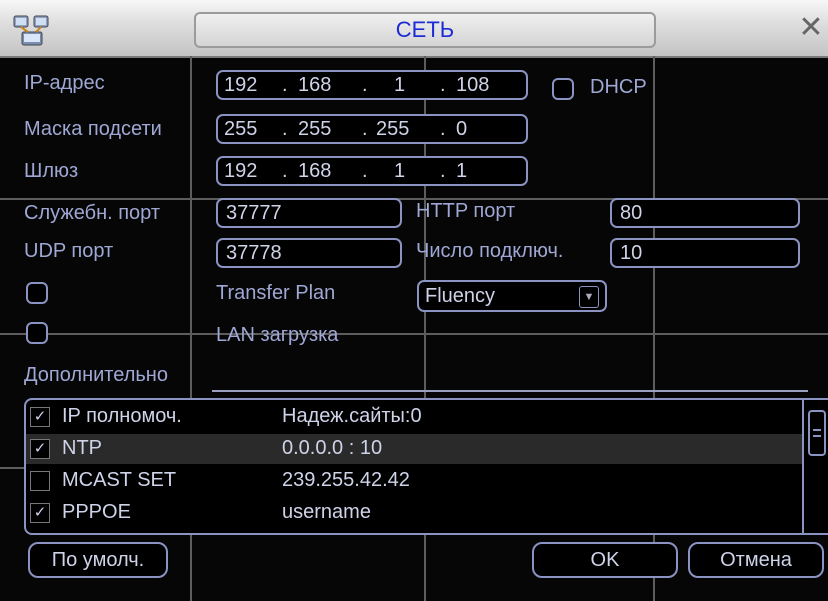  I want to click on mask-octet-1: 255, so click(241, 128).